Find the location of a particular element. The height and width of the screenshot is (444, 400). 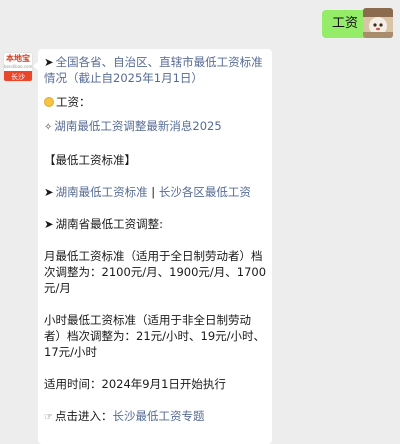

outgoing-message-text: 工资 is located at coordinates (345, 23).